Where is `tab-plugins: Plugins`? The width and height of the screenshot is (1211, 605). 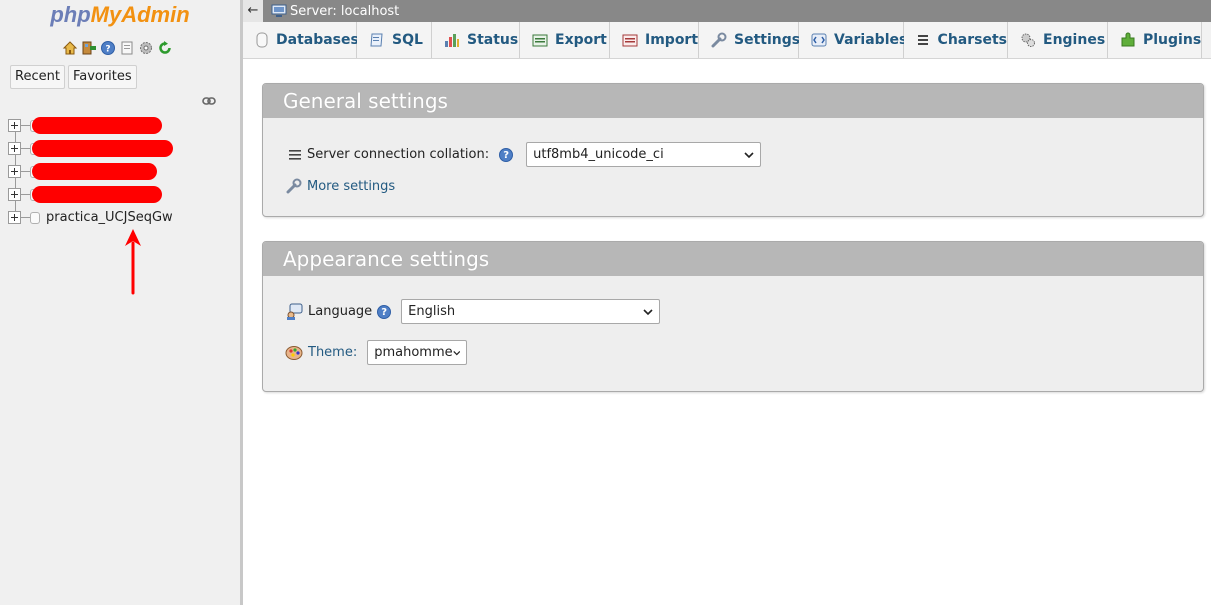
tab-plugins: Plugins is located at coordinates (1155, 40).